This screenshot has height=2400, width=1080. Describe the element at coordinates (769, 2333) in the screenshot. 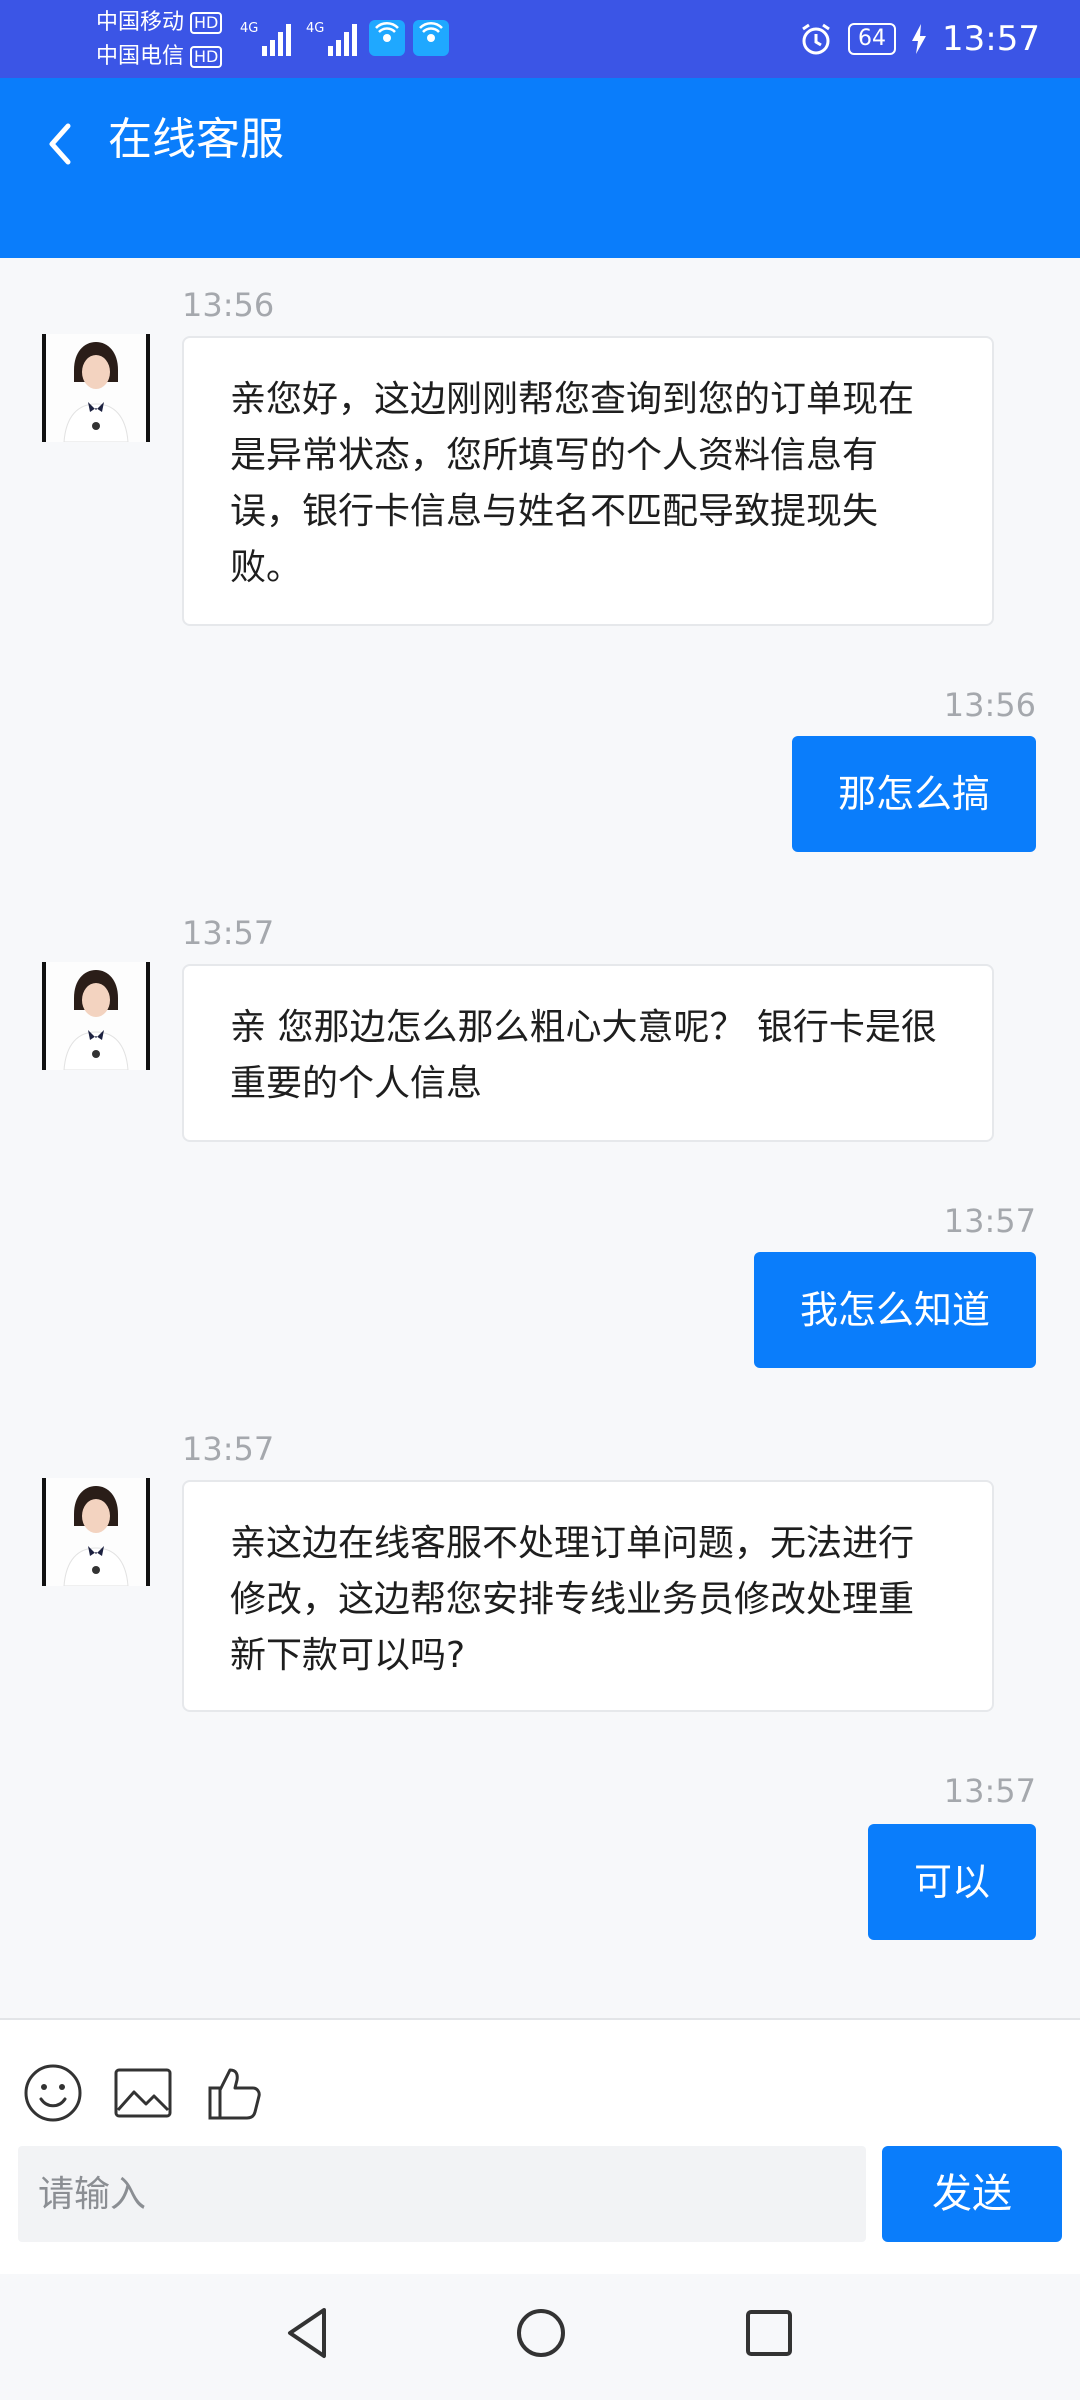

I see `recents-square-icon` at that location.